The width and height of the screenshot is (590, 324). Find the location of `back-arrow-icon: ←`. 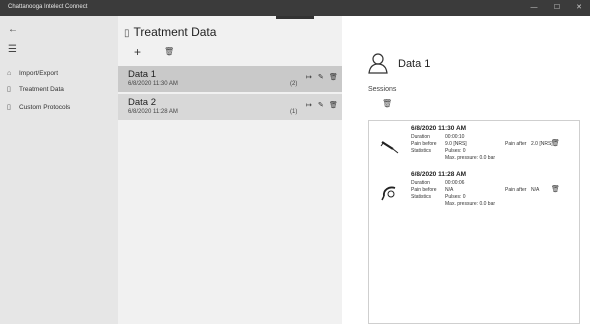

back-arrow-icon: ← is located at coordinates (13, 29).